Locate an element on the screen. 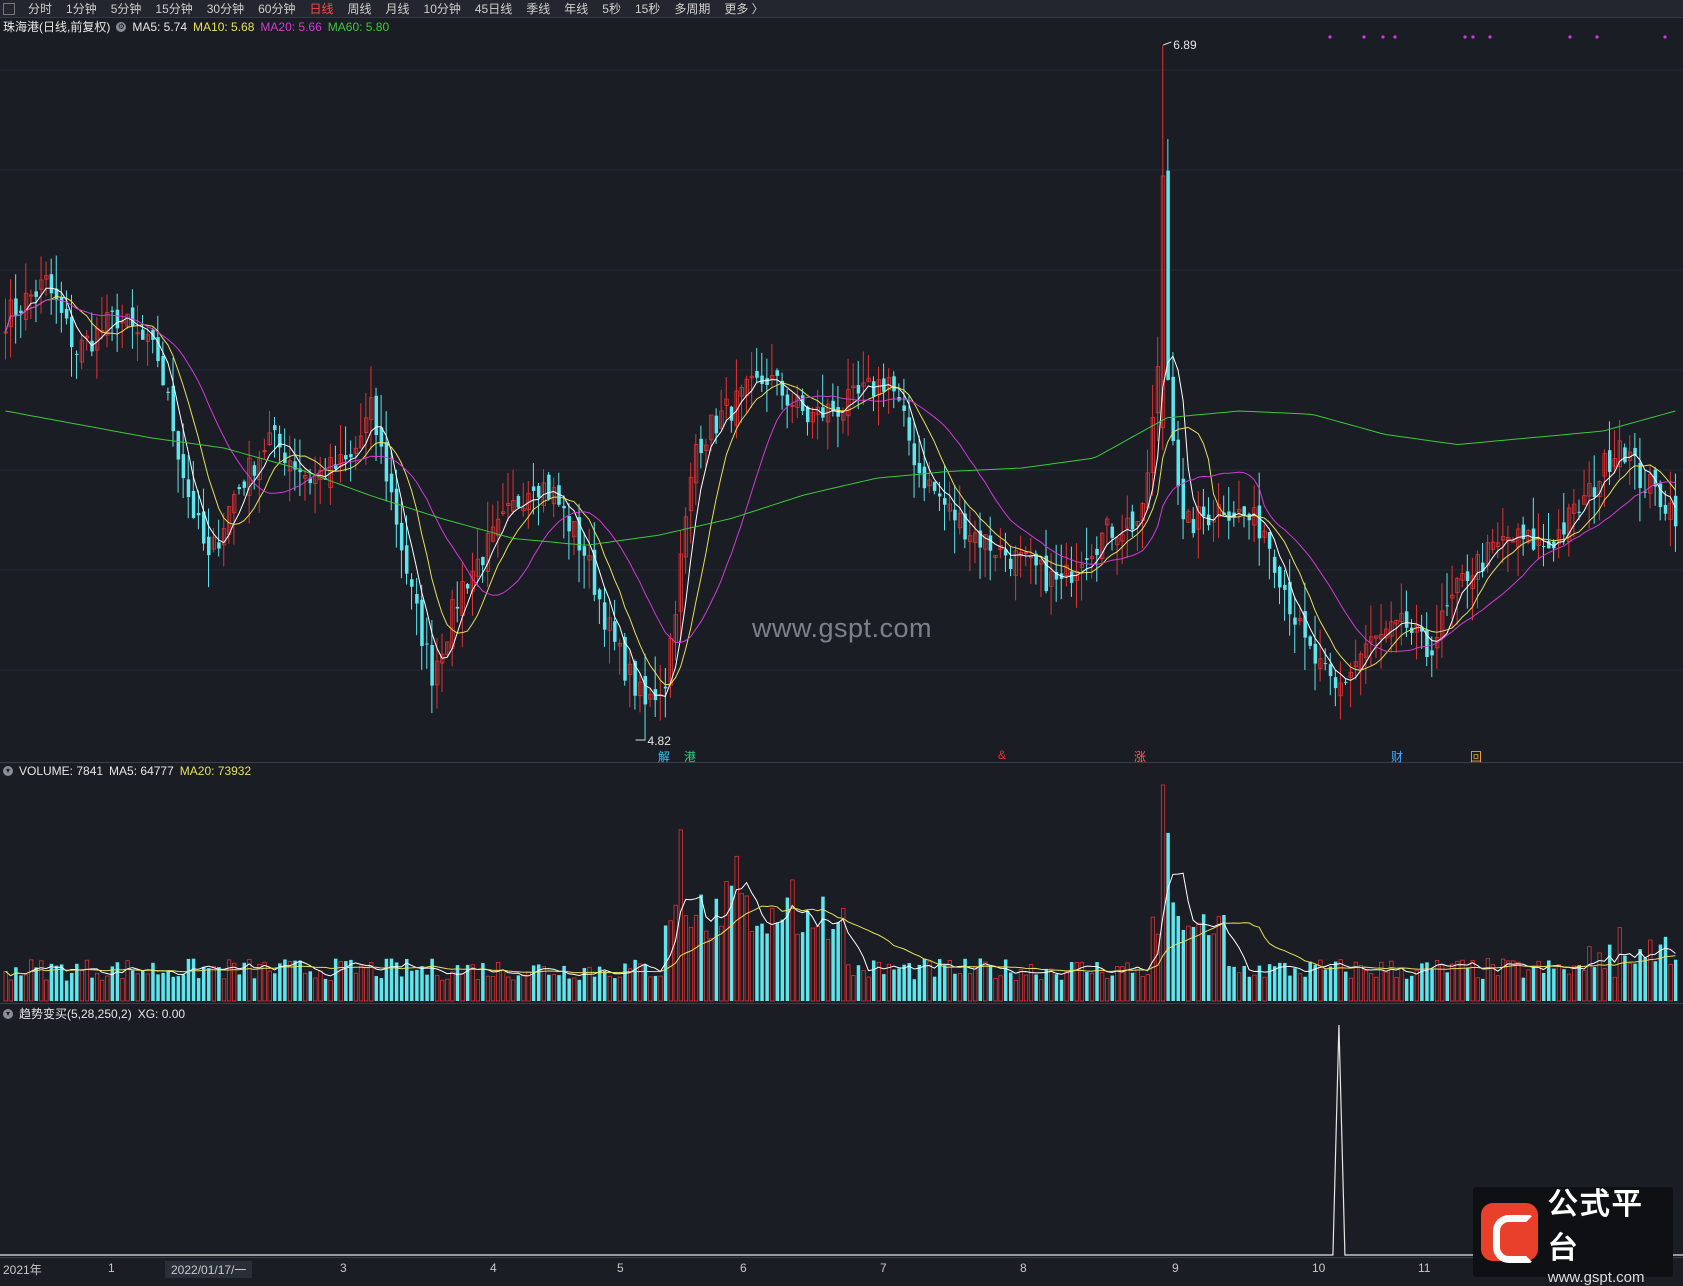 This screenshot has height=1286, width=1683. logo-icon is located at coordinates (1509, 1233).